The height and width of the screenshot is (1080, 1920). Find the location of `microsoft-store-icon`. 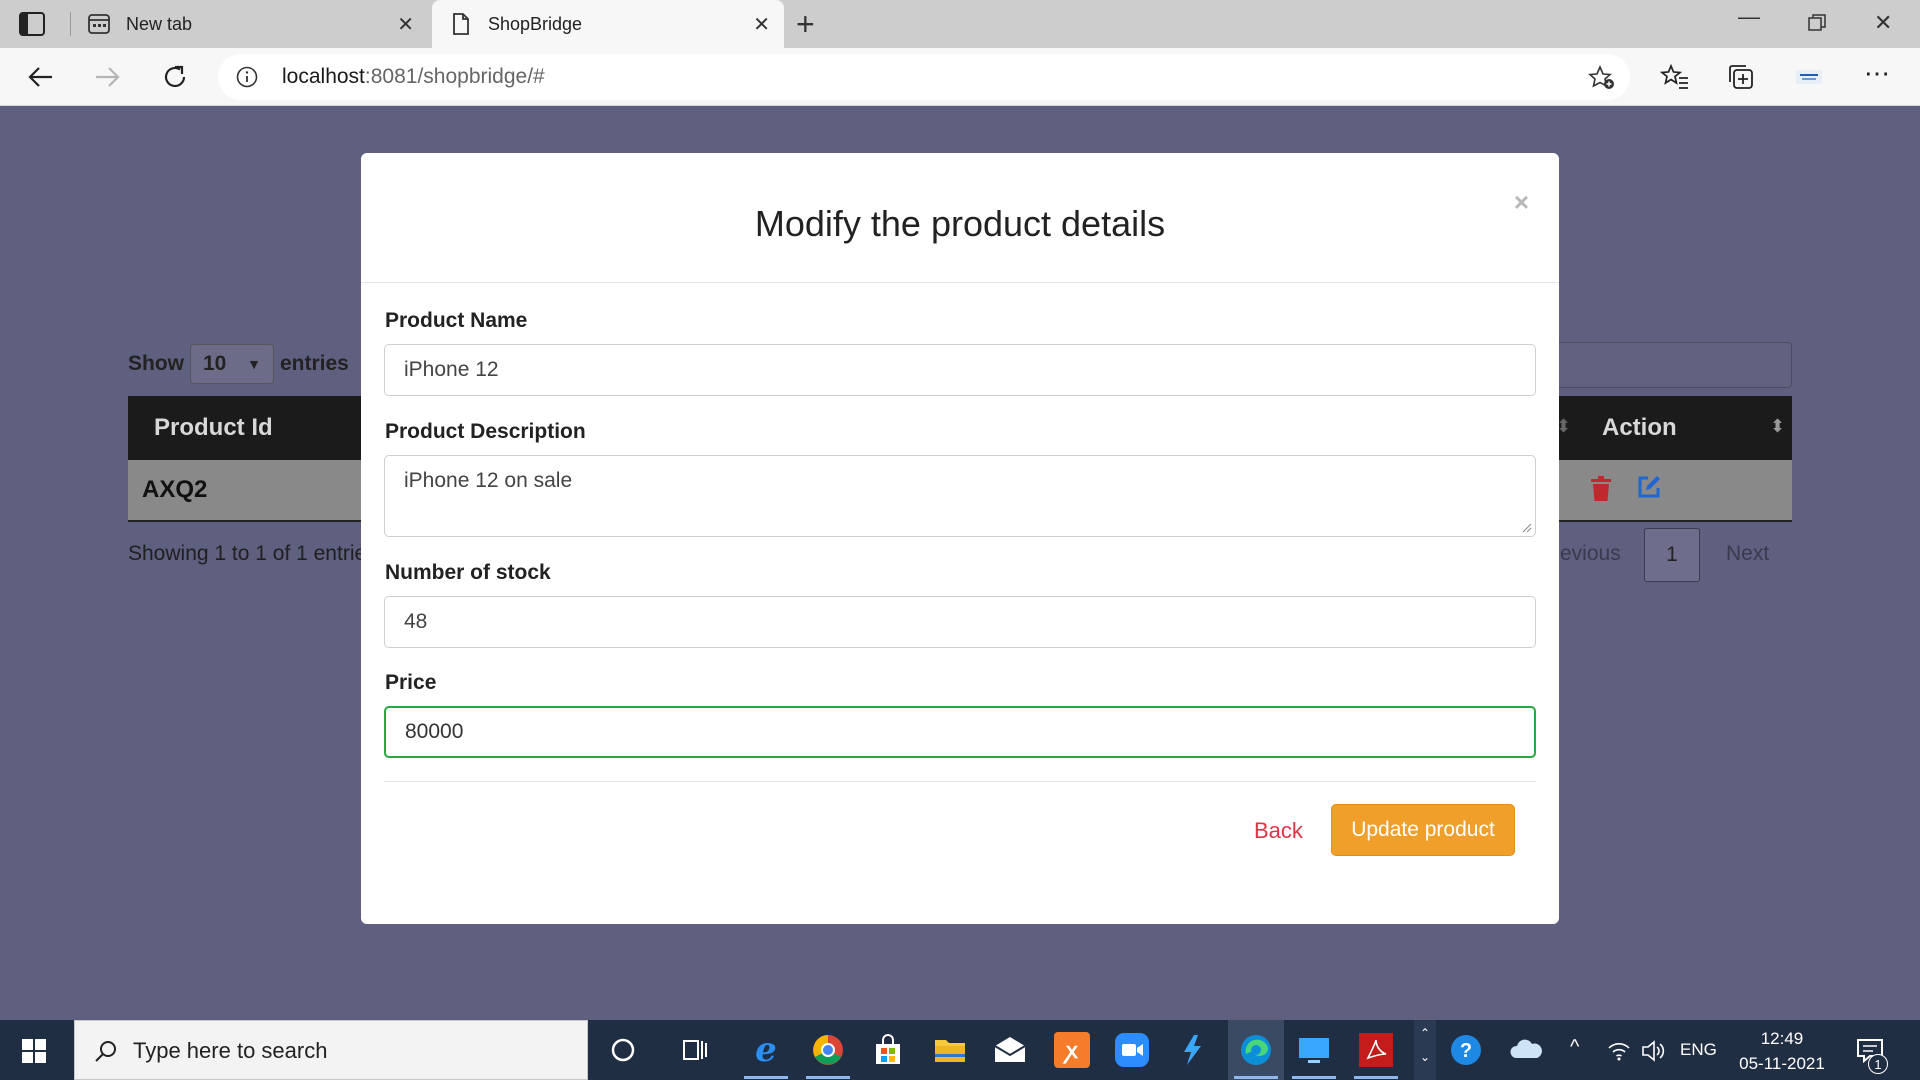

microsoft-store-icon is located at coordinates (888, 1050).